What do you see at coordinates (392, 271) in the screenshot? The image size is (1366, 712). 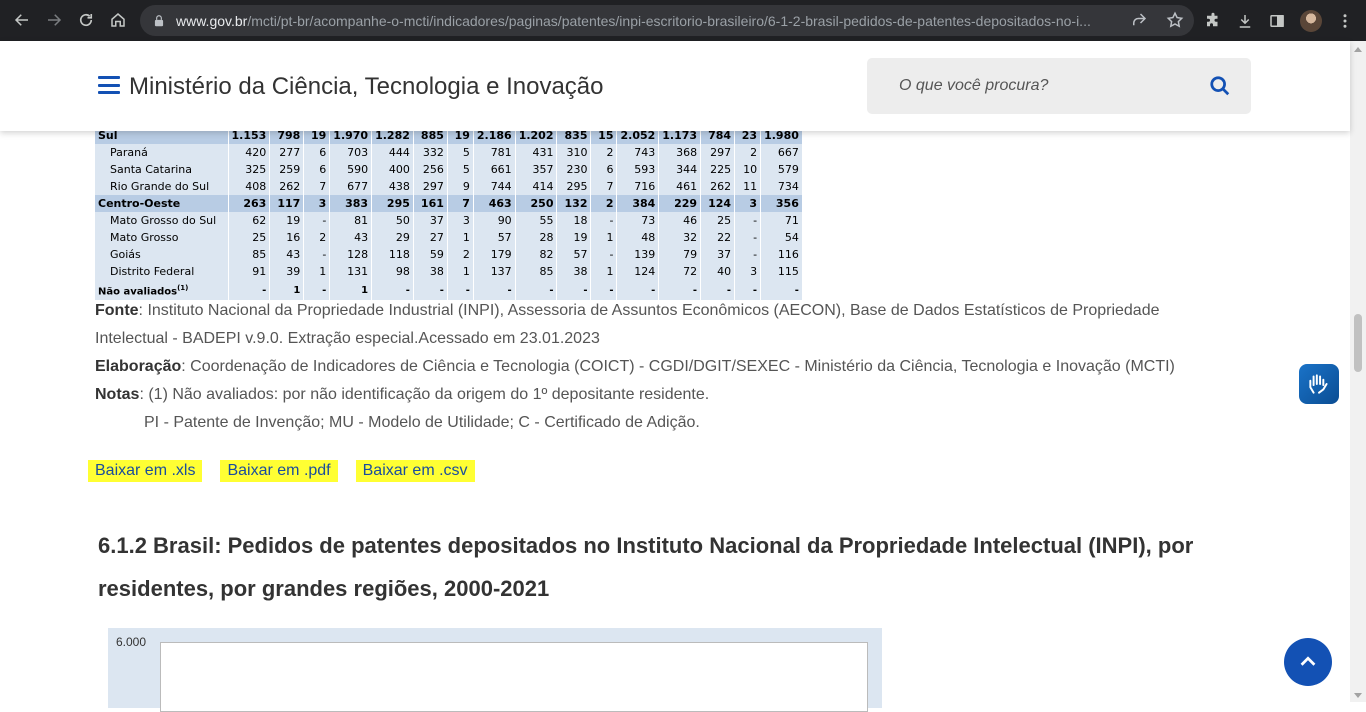 I see `table-cell: 98` at bounding box center [392, 271].